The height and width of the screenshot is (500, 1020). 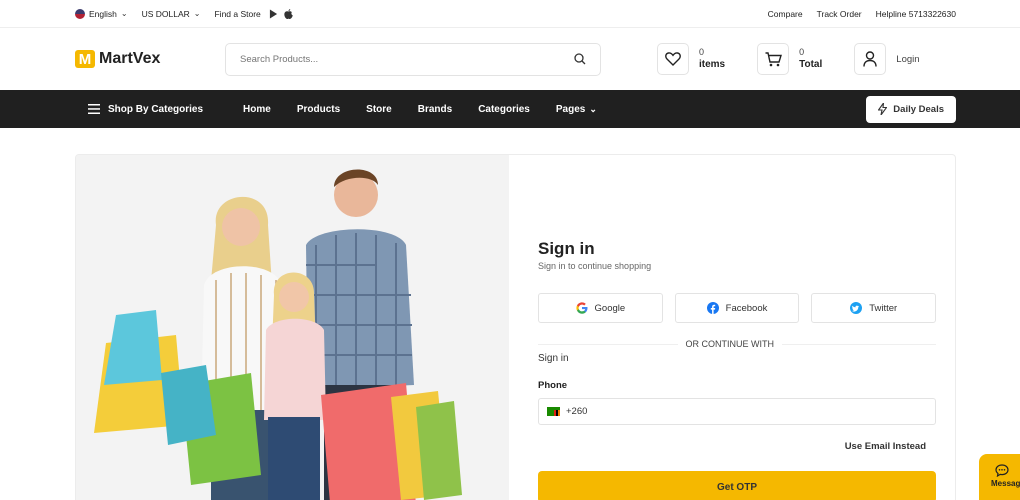 I want to click on search-bar, so click(x=413, y=59).